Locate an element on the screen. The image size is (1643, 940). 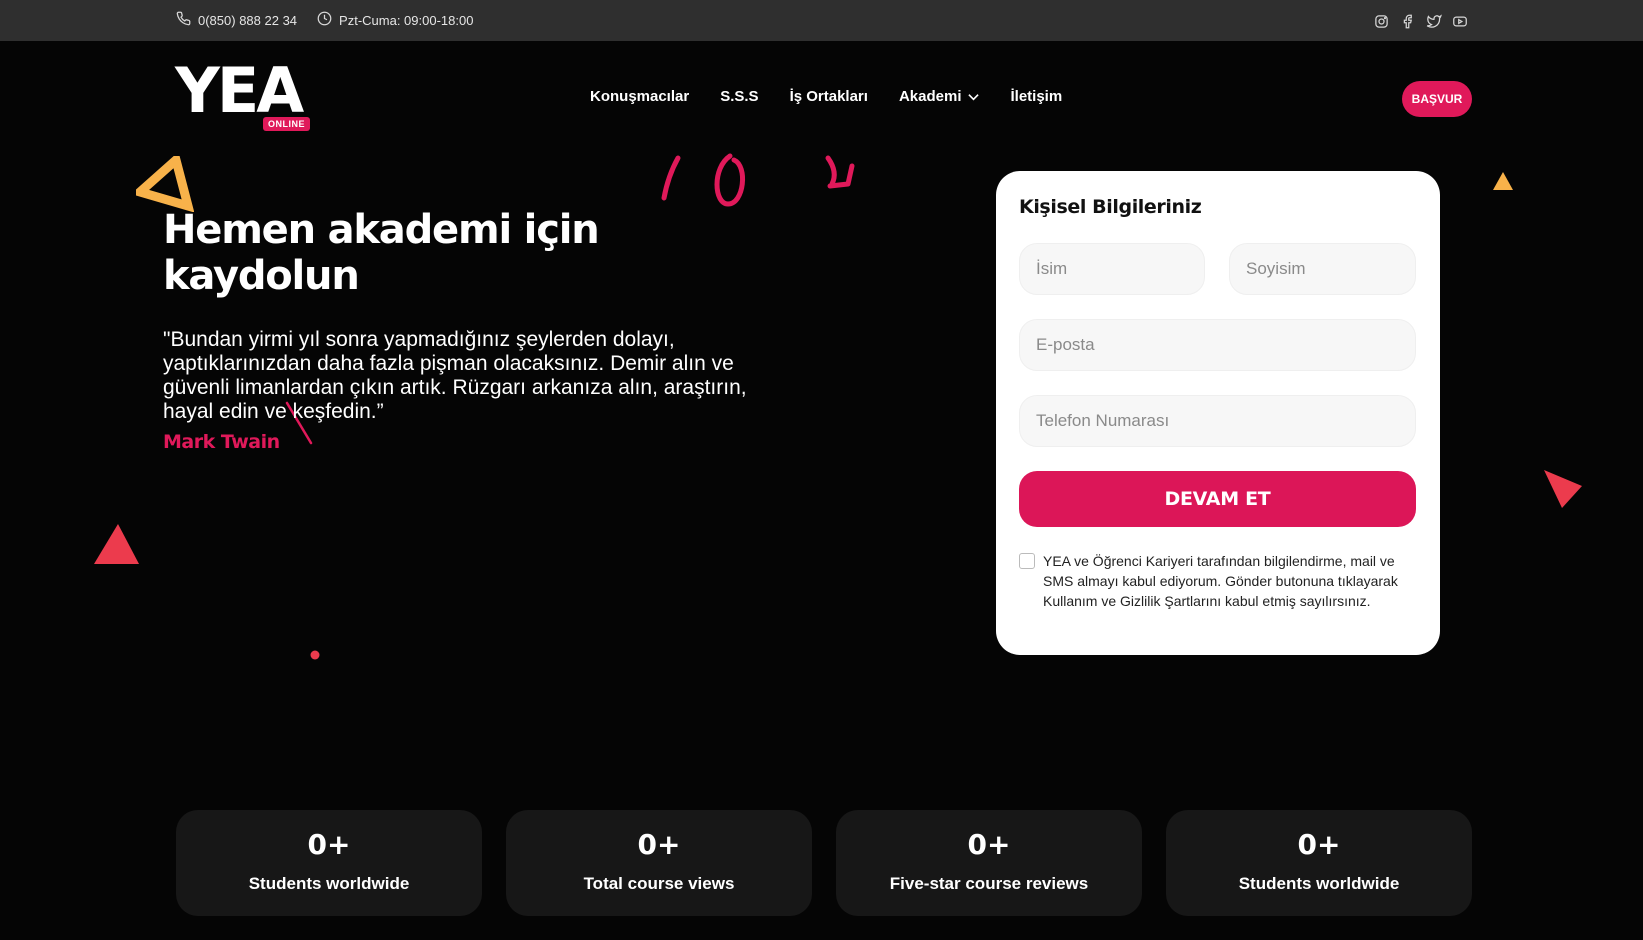
phone-field is located at coordinates (1217, 421).